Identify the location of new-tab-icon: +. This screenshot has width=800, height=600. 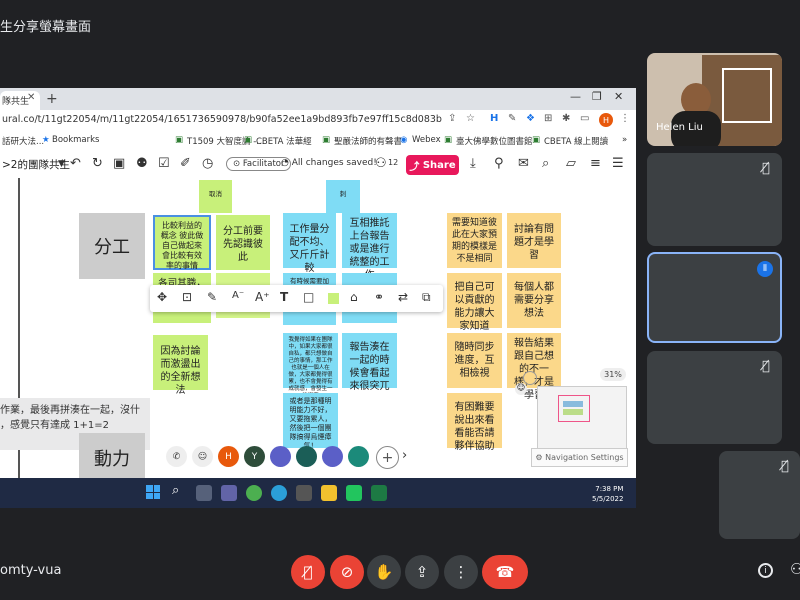
(52, 99).